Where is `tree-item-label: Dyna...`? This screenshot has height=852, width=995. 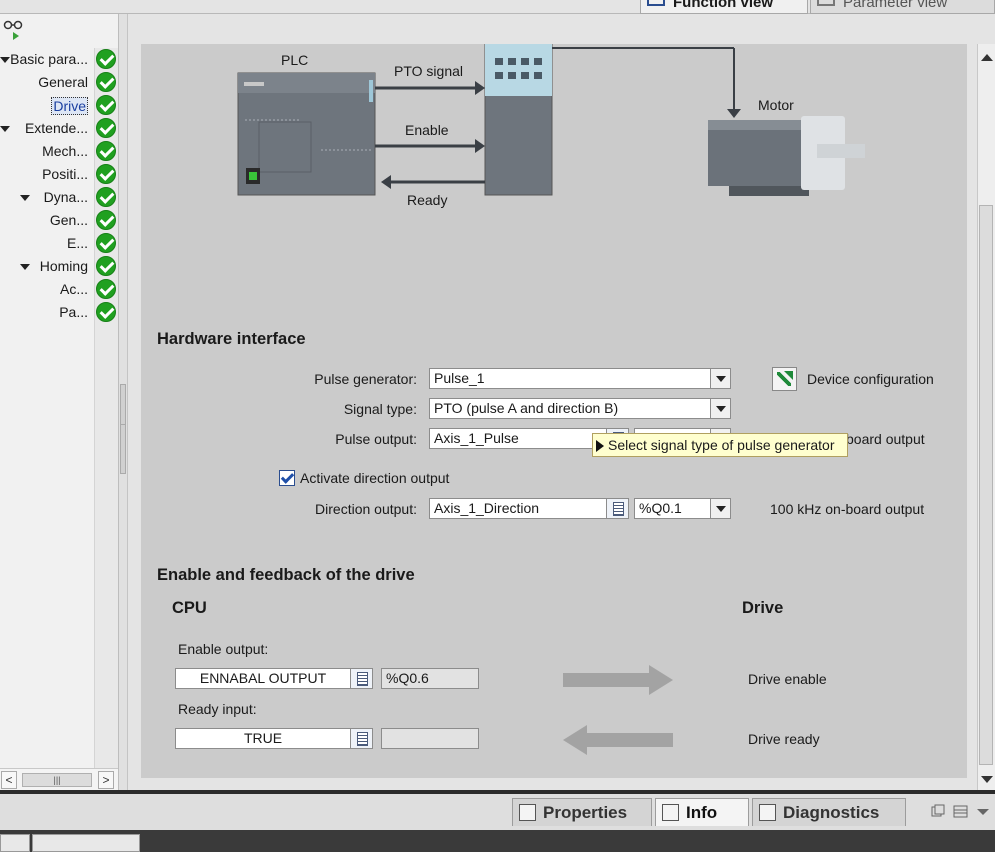
tree-item-label: Dyna... is located at coordinates (65, 197).